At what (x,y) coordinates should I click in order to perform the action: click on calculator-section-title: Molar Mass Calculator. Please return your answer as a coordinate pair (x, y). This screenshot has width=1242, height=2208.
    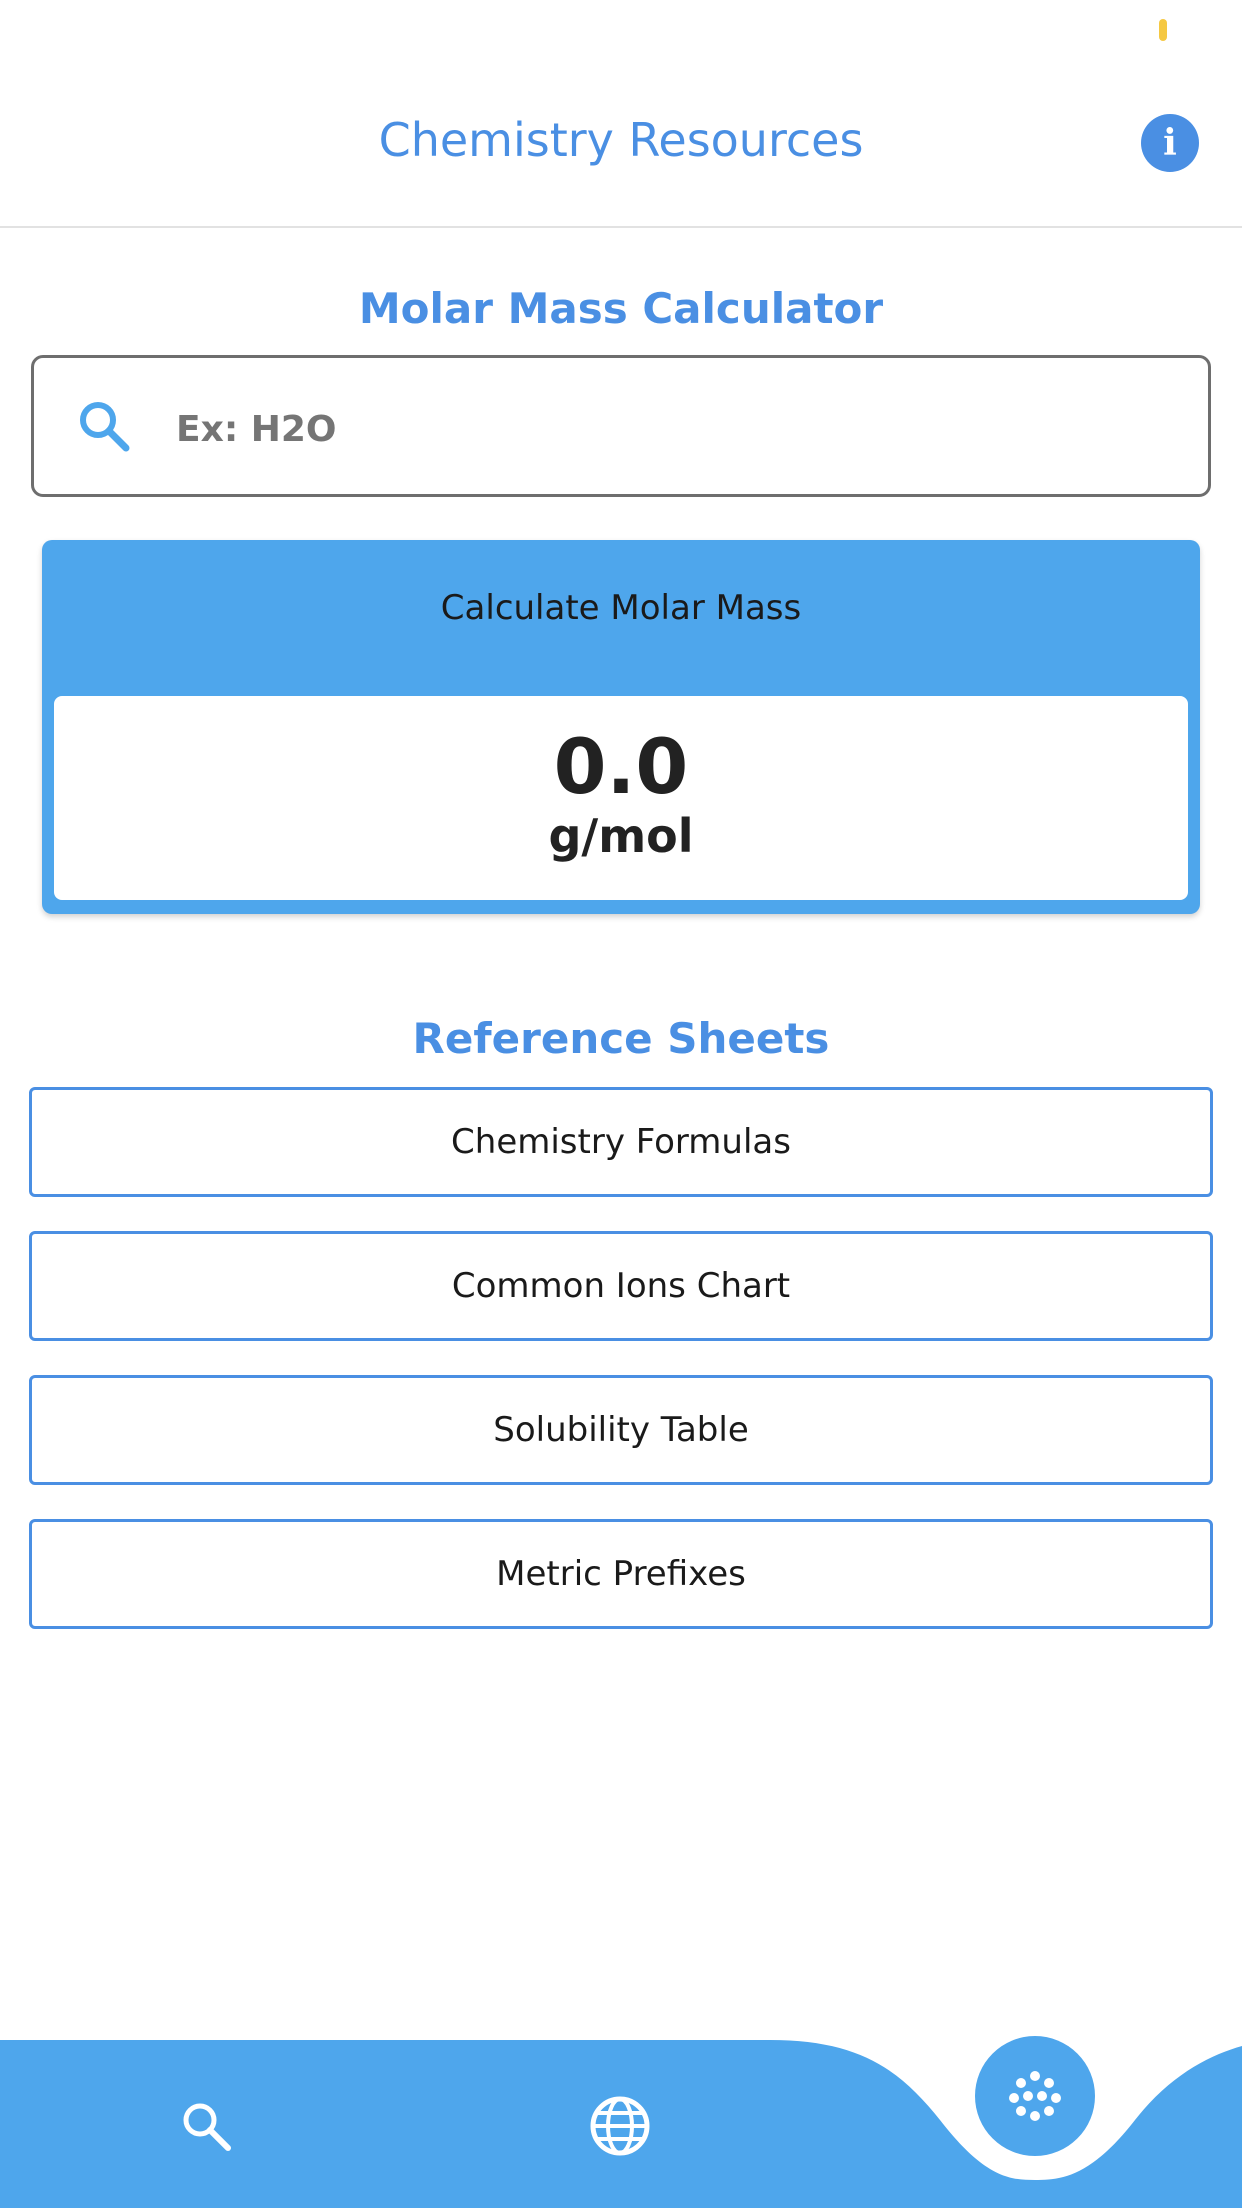
    Looking at the image, I should click on (621, 308).